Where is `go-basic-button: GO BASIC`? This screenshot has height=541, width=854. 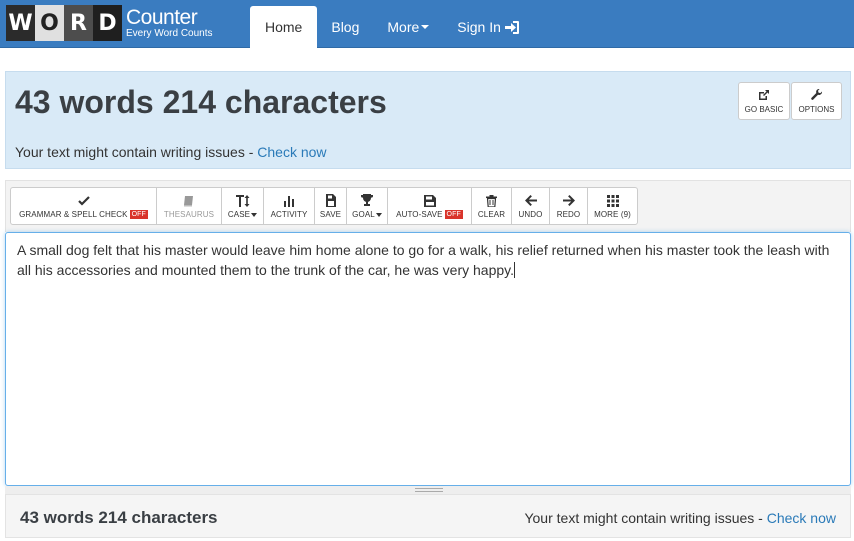
go-basic-button: GO BASIC is located at coordinates (764, 101).